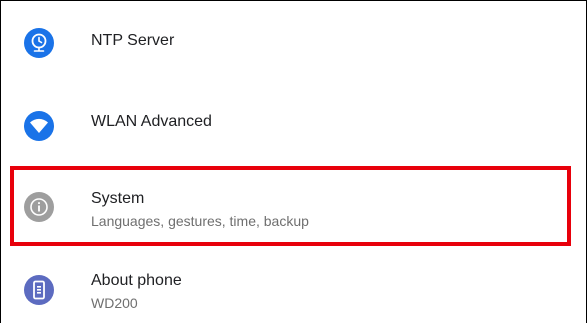 This screenshot has height=324, width=587. What do you see at coordinates (151, 121) in the screenshot?
I see `settings-item-title: WLAN Advanced` at bounding box center [151, 121].